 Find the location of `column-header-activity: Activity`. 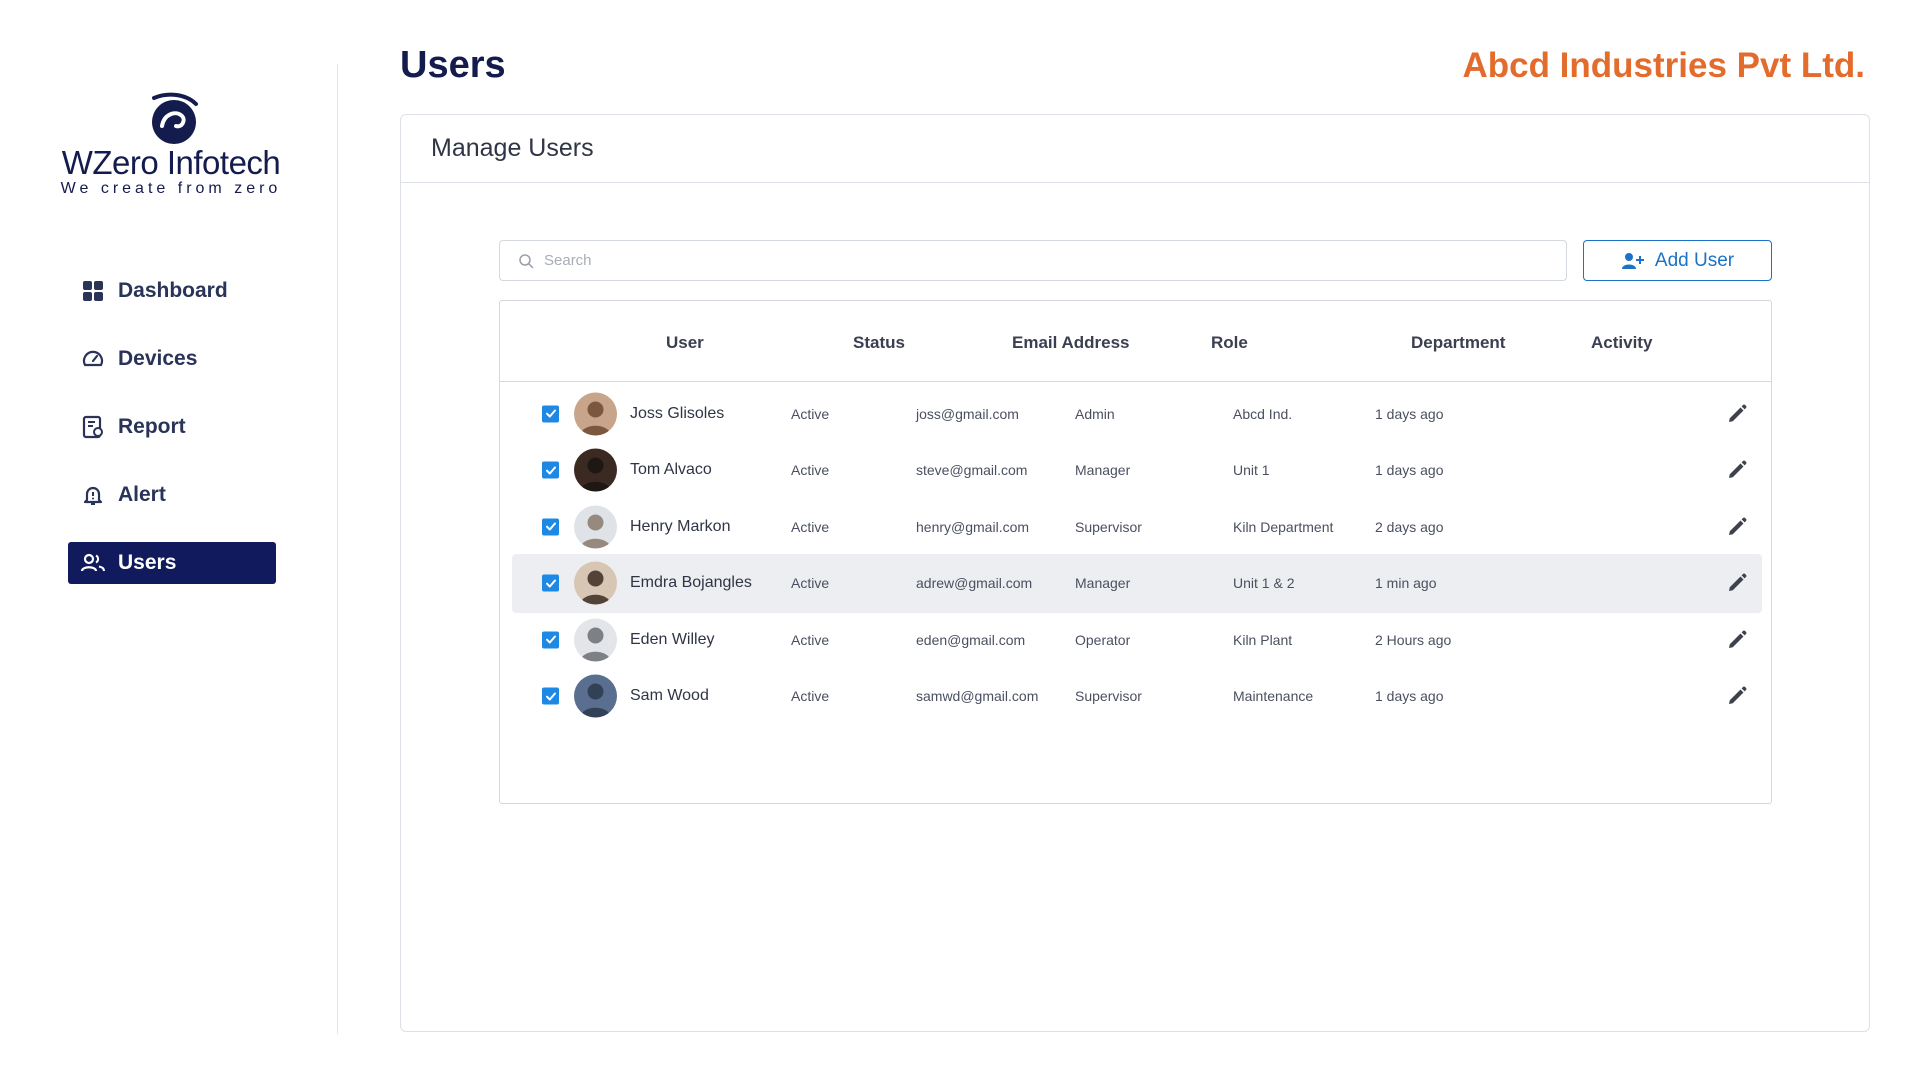

column-header-activity: Activity is located at coordinates (1621, 343).